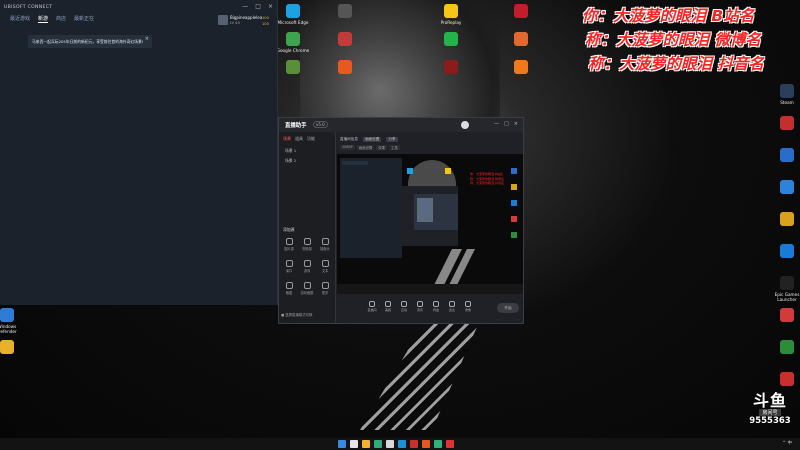 The height and width of the screenshot is (450, 800). I want to click on tab-functions: 功能, so click(311, 139).